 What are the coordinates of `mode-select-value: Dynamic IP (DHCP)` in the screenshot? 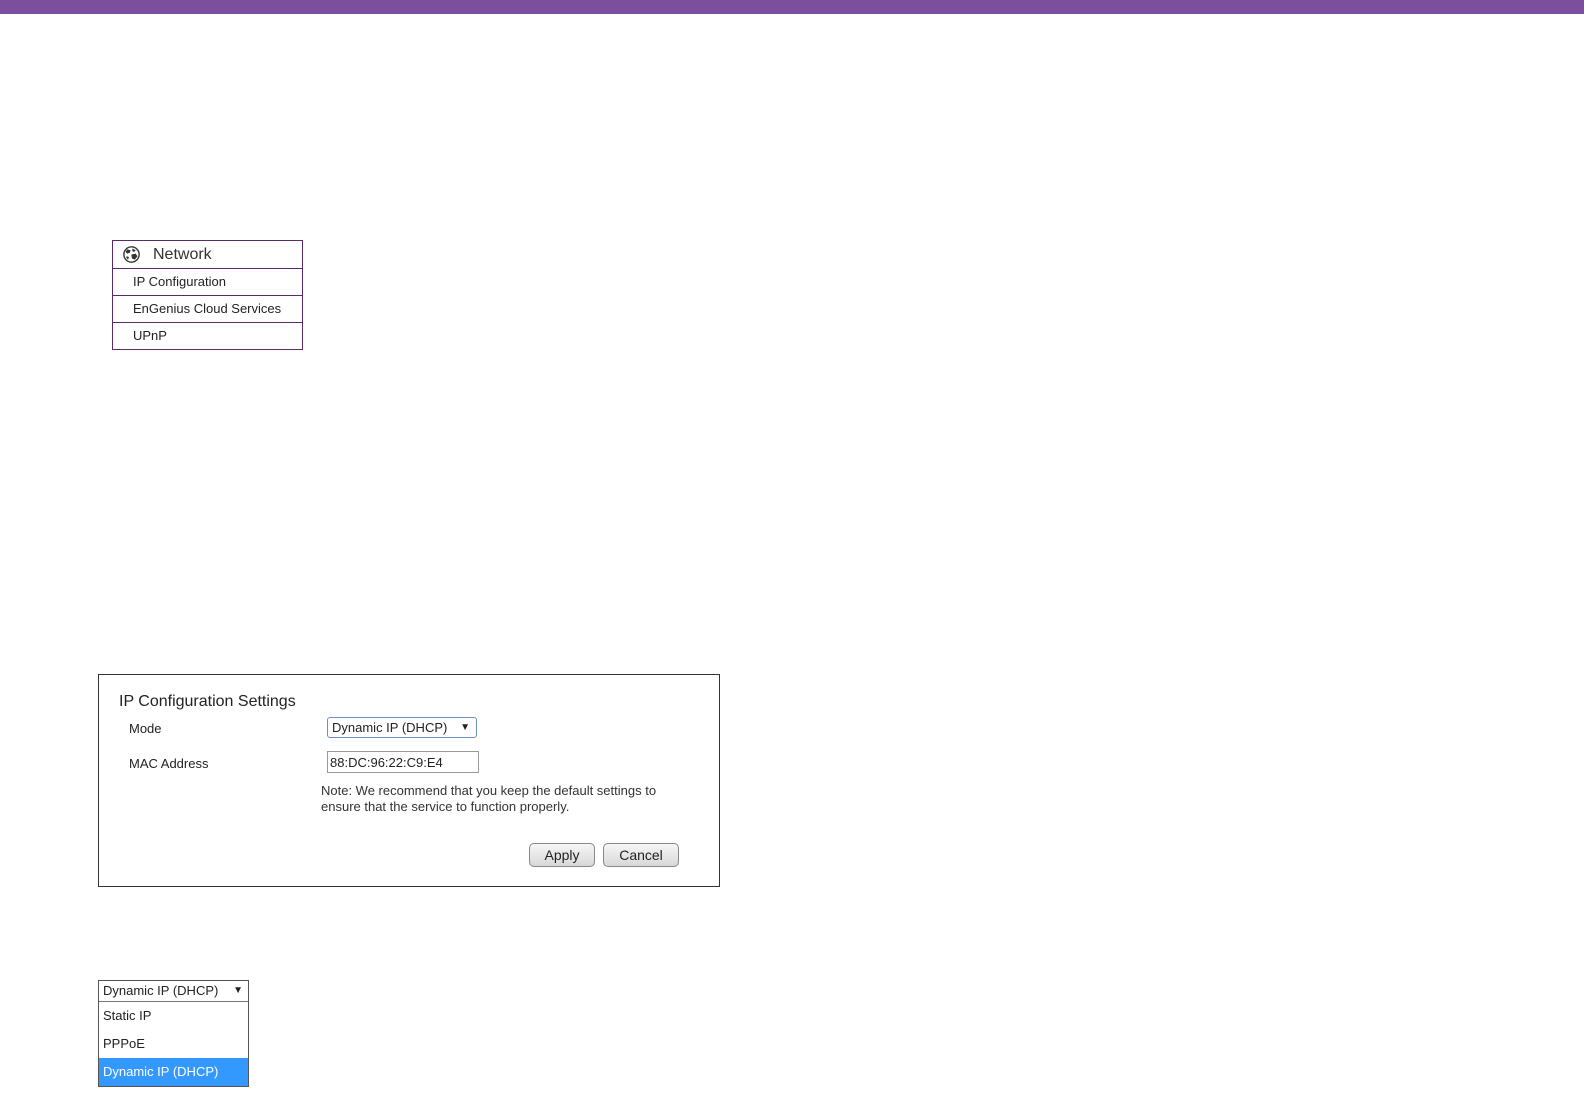 It's located at (390, 727).